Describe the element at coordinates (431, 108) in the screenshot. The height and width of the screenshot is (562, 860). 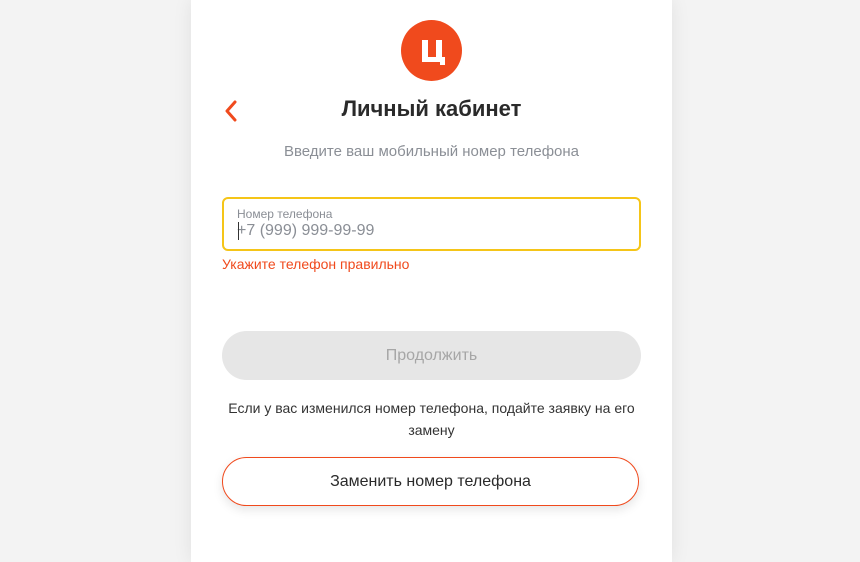
I see `page-title: Личный кабинет` at that location.